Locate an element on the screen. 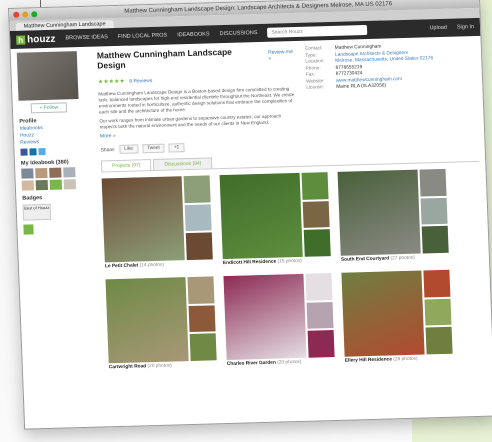 Image resolution: width=492 pixels, height=442 pixels. nav-item-ideabooks: IDEABOOKS is located at coordinates (193, 34).